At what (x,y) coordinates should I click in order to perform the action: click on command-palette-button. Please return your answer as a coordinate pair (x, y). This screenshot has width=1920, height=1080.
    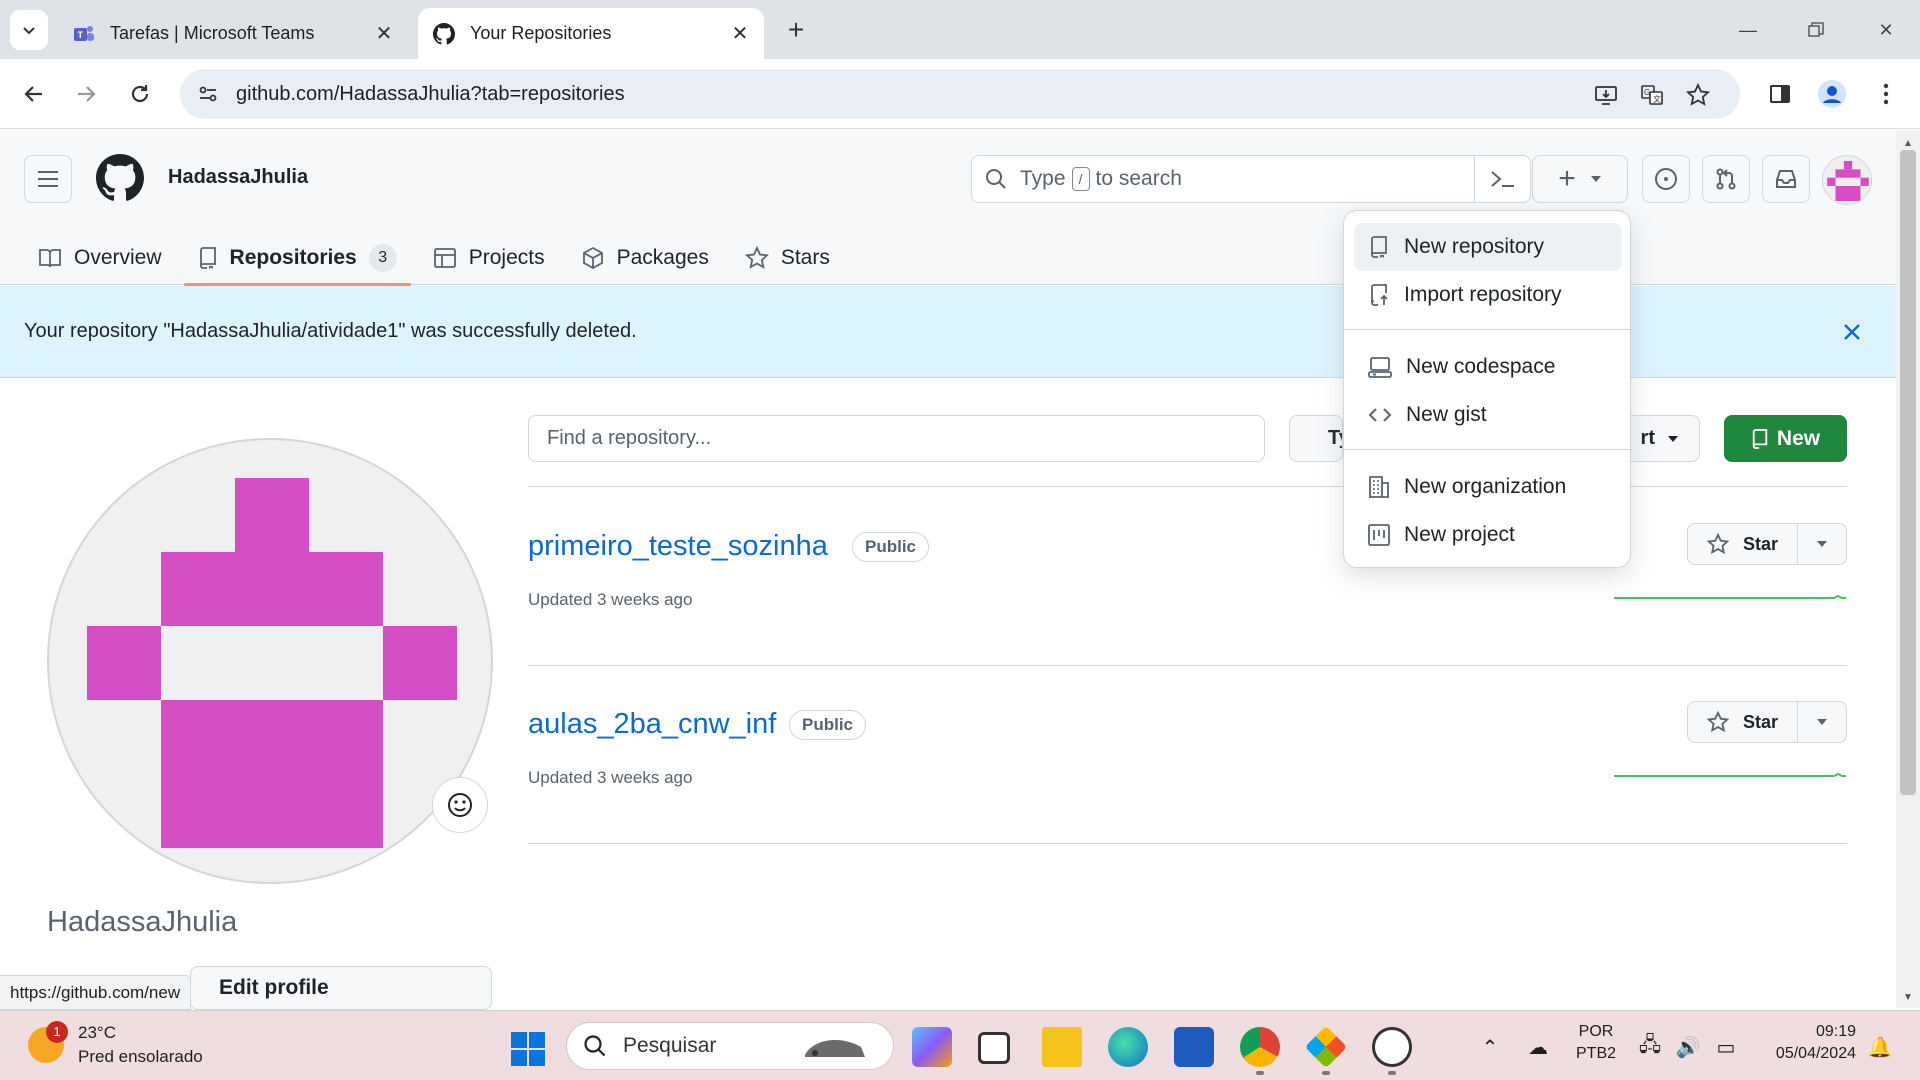
    Looking at the image, I should click on (1502, 179).